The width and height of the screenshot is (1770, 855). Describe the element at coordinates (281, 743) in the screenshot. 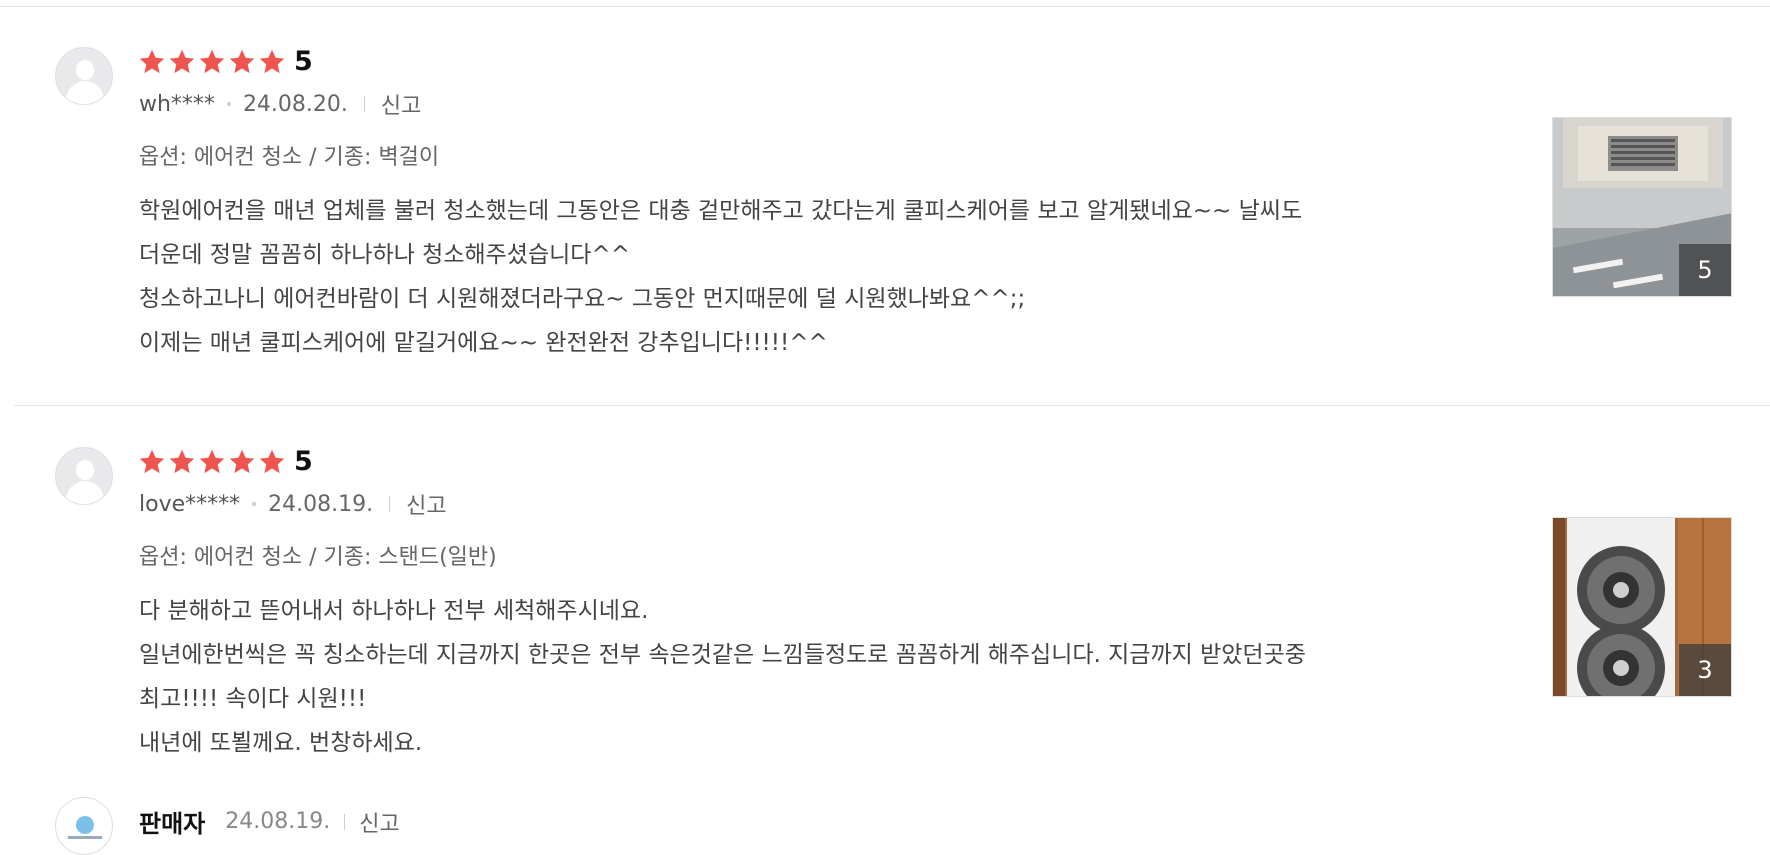

I see `review-line: 내년에 또뵐께요. 번창하세요.` at that location.